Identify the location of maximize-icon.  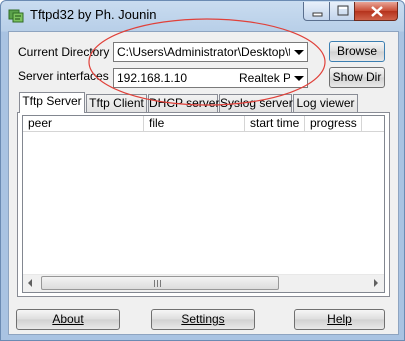
(343, 10).